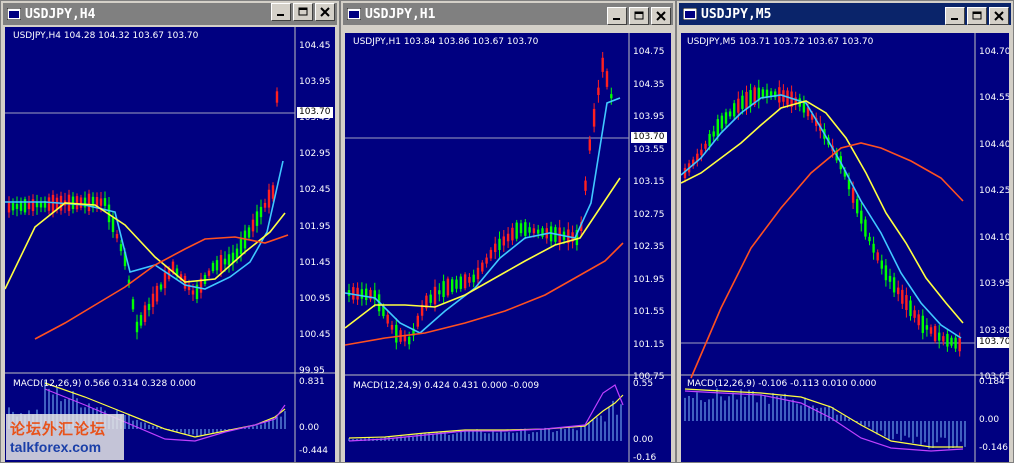 This screenshot has width=1014, height=463. I want to click on app-icon, so click(354, 14).